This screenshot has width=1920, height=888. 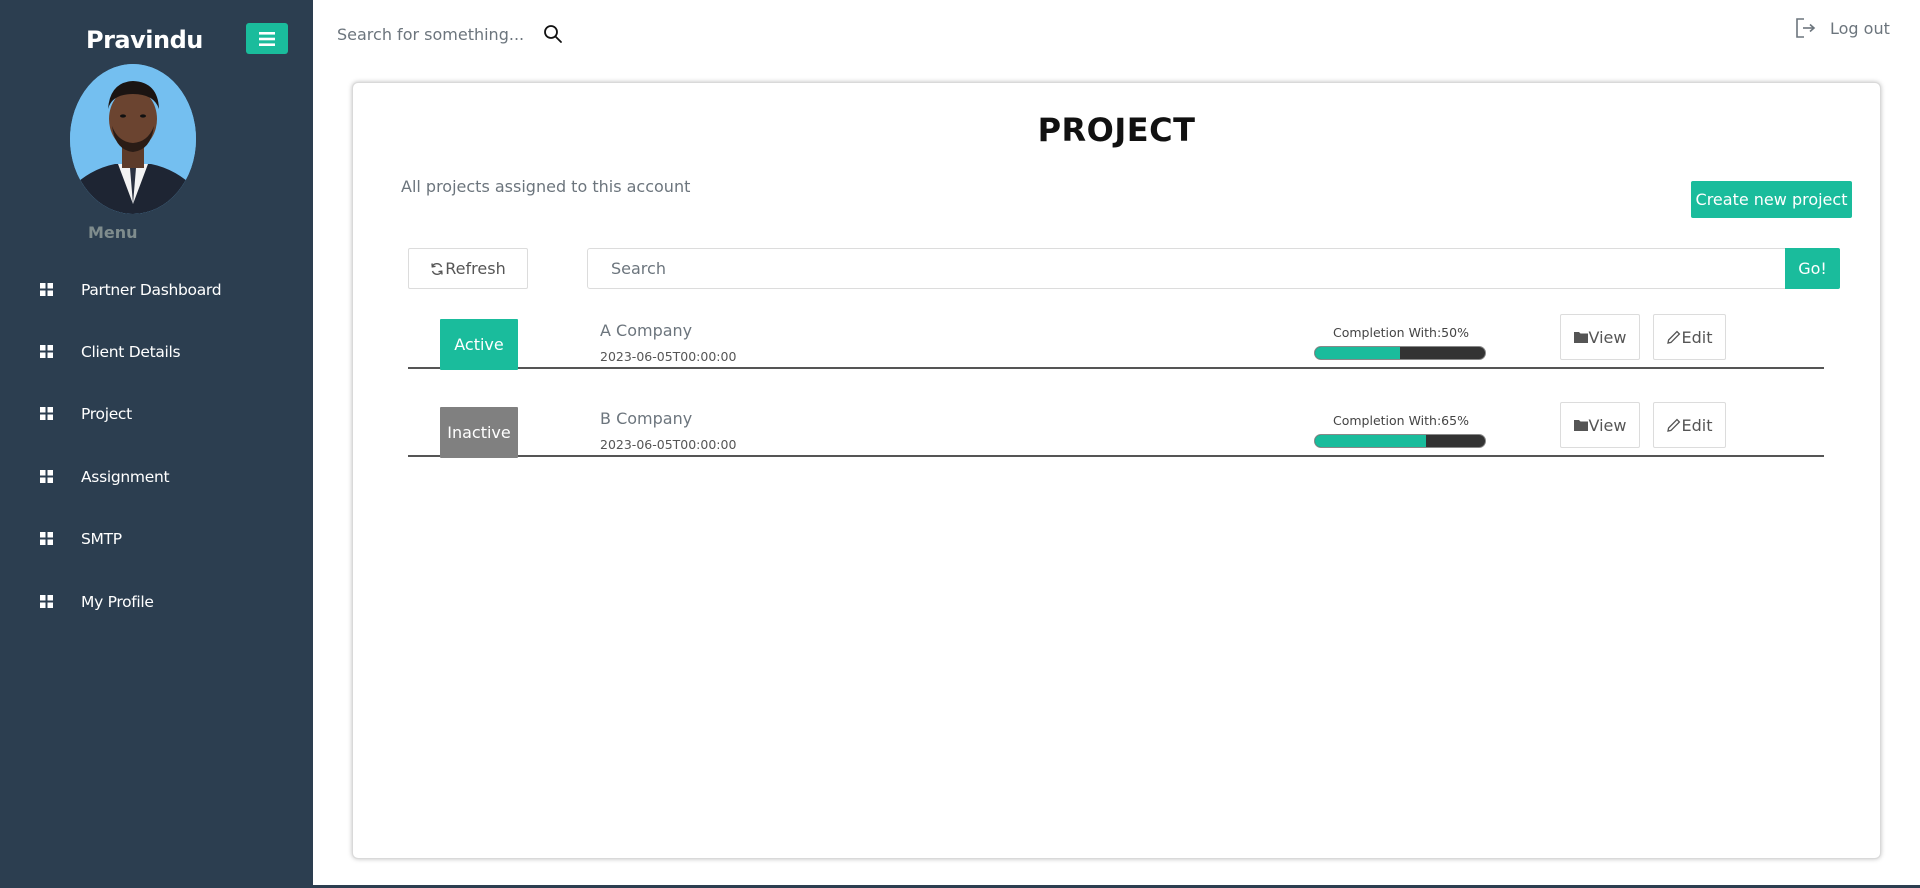 I want to click on refresh-button: Refresh, so click(x=468, y=268).